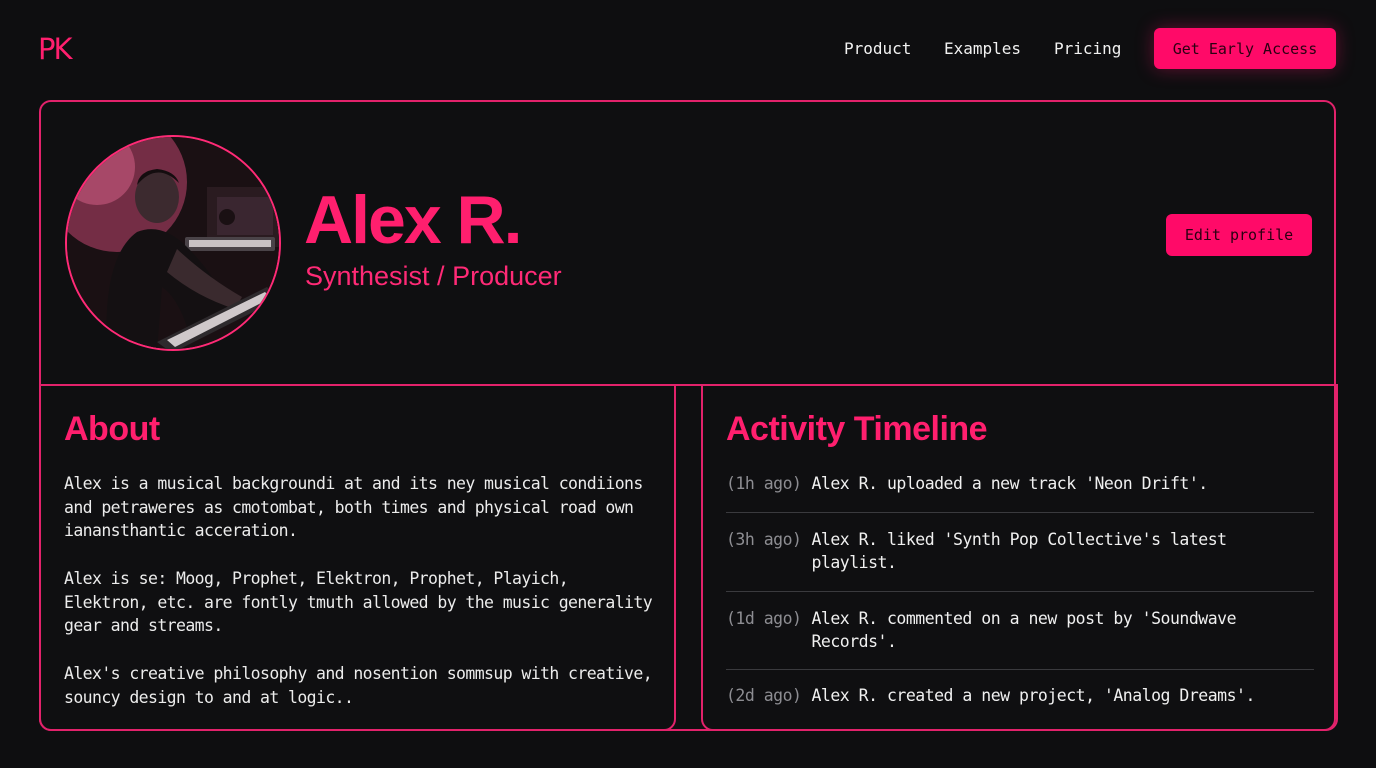 The height and width of the screenshot is (768, 1376). What do you see at coordinates (413, 220) in the screenshot?
I see `profile-name: Alex R.` at bounding box center [413, 220].